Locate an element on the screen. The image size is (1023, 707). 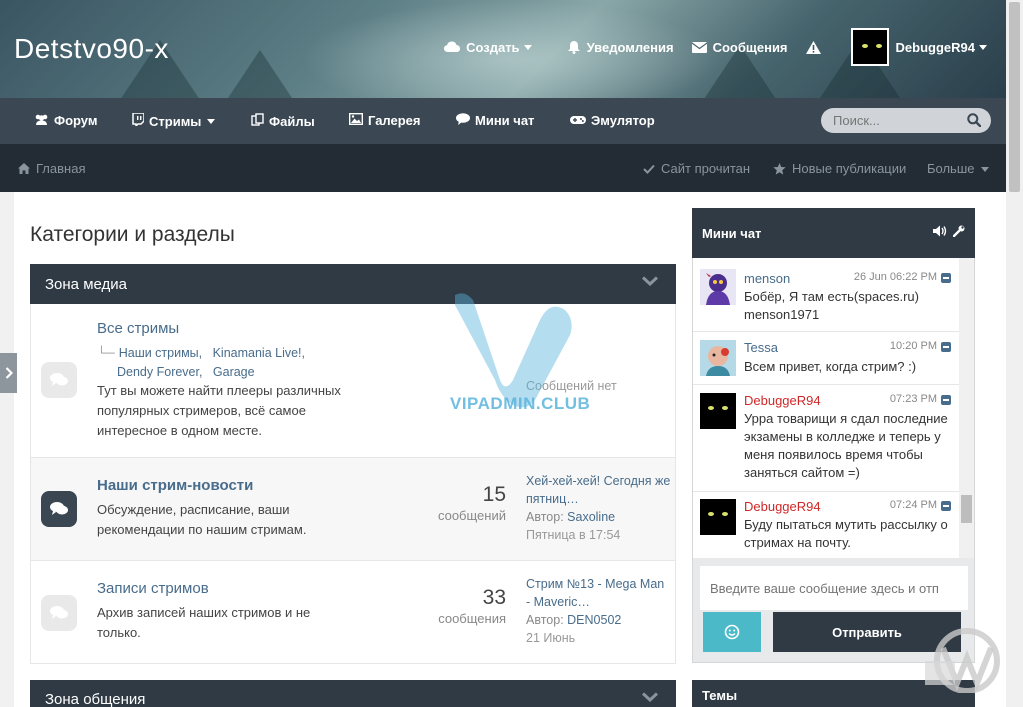
nav-item-gallery: Галерея is located at coordinates (384, 120).